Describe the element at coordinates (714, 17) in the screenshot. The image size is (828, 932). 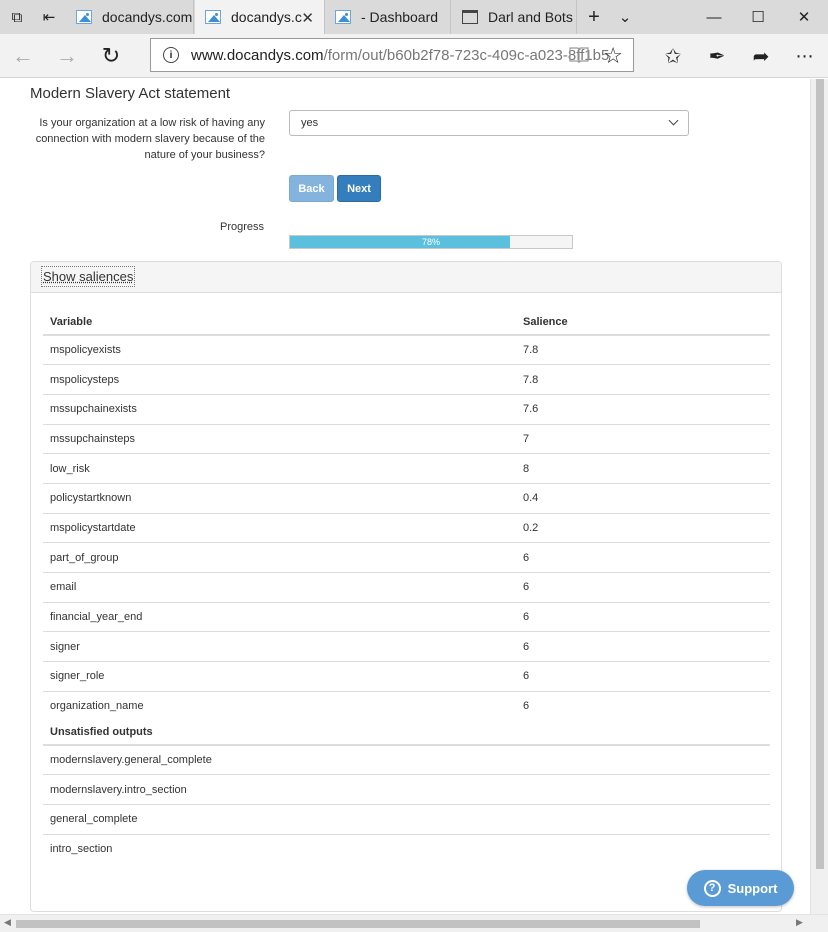
I see `minimize-icon: —` at that location.